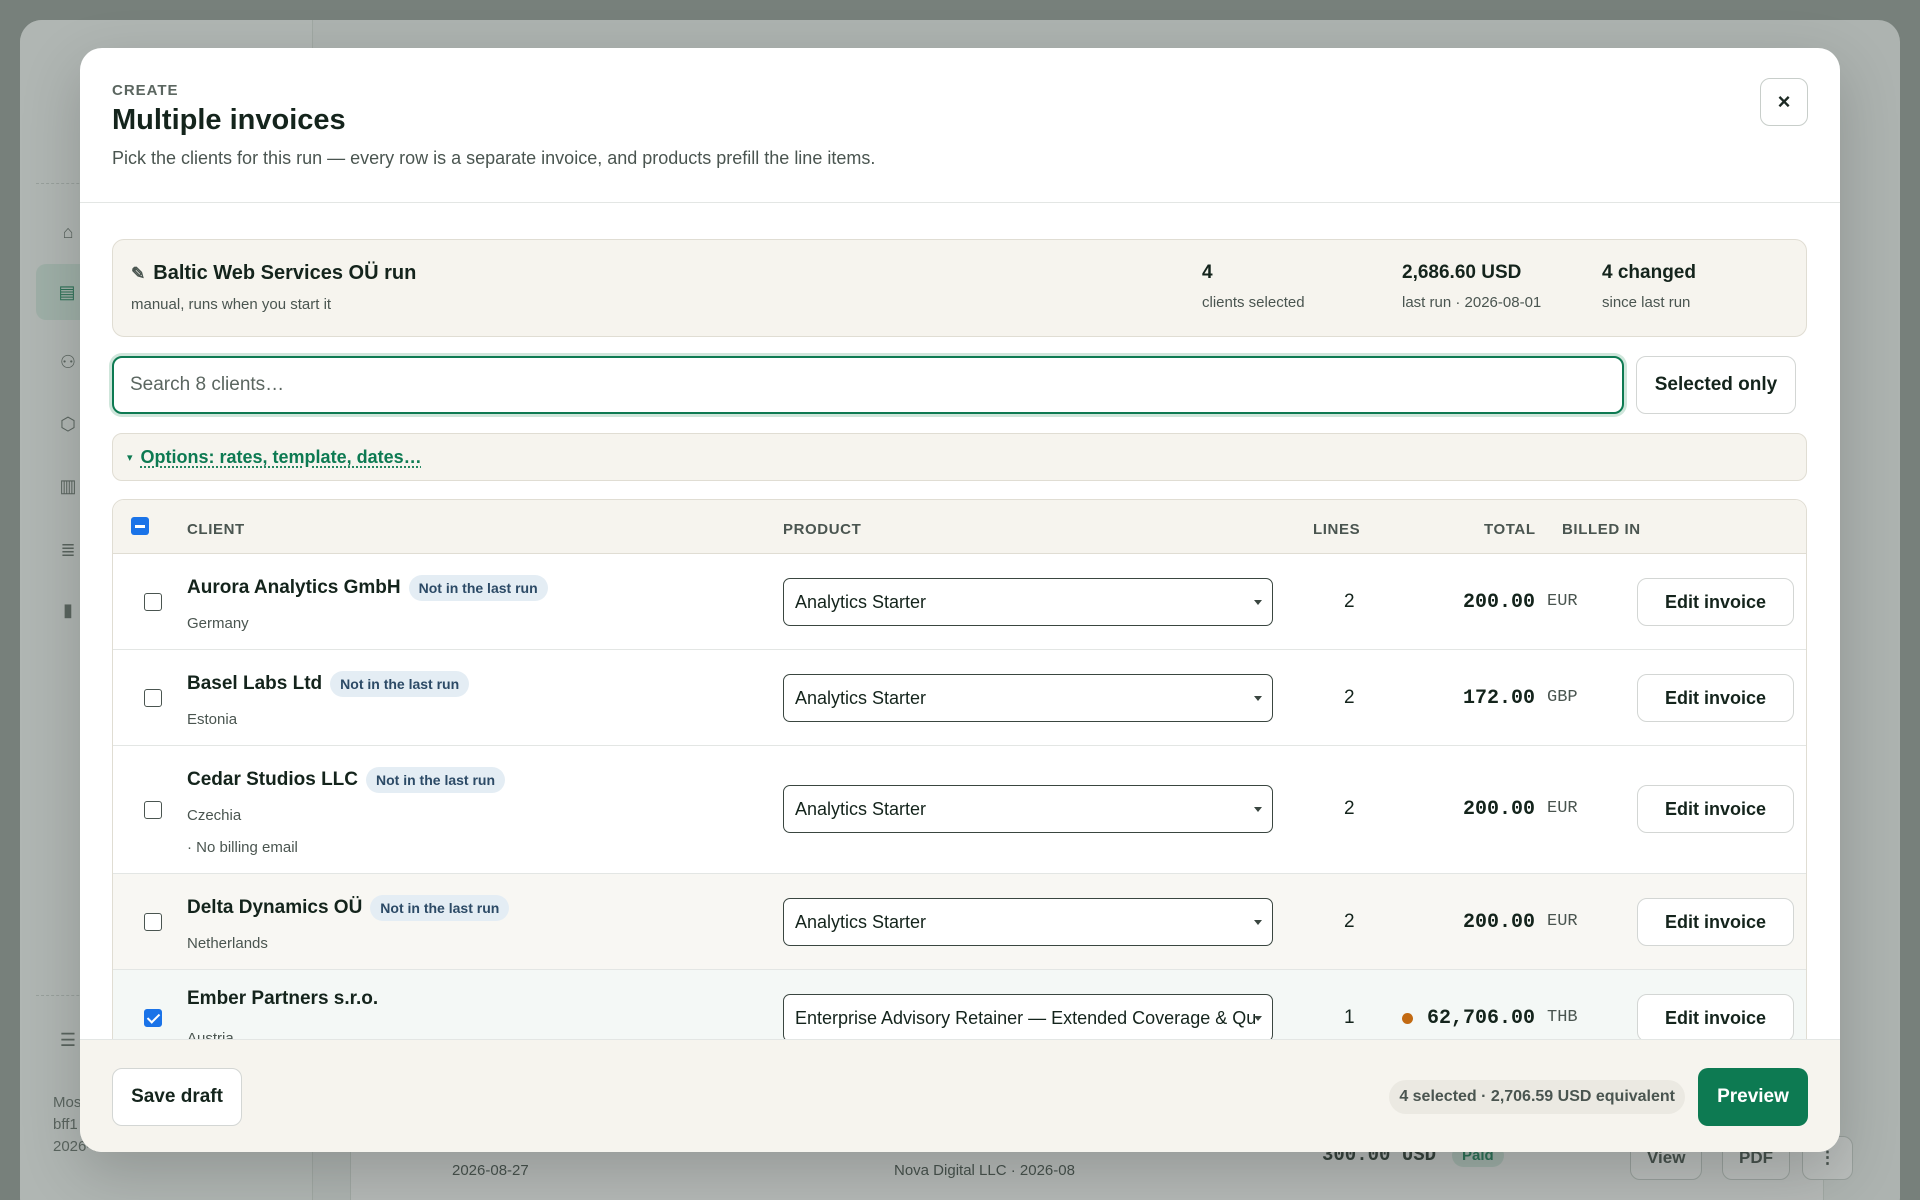  Describe the element at coordinates (218, 623) in the screenshot. I see `client-country: Germany` at that location.